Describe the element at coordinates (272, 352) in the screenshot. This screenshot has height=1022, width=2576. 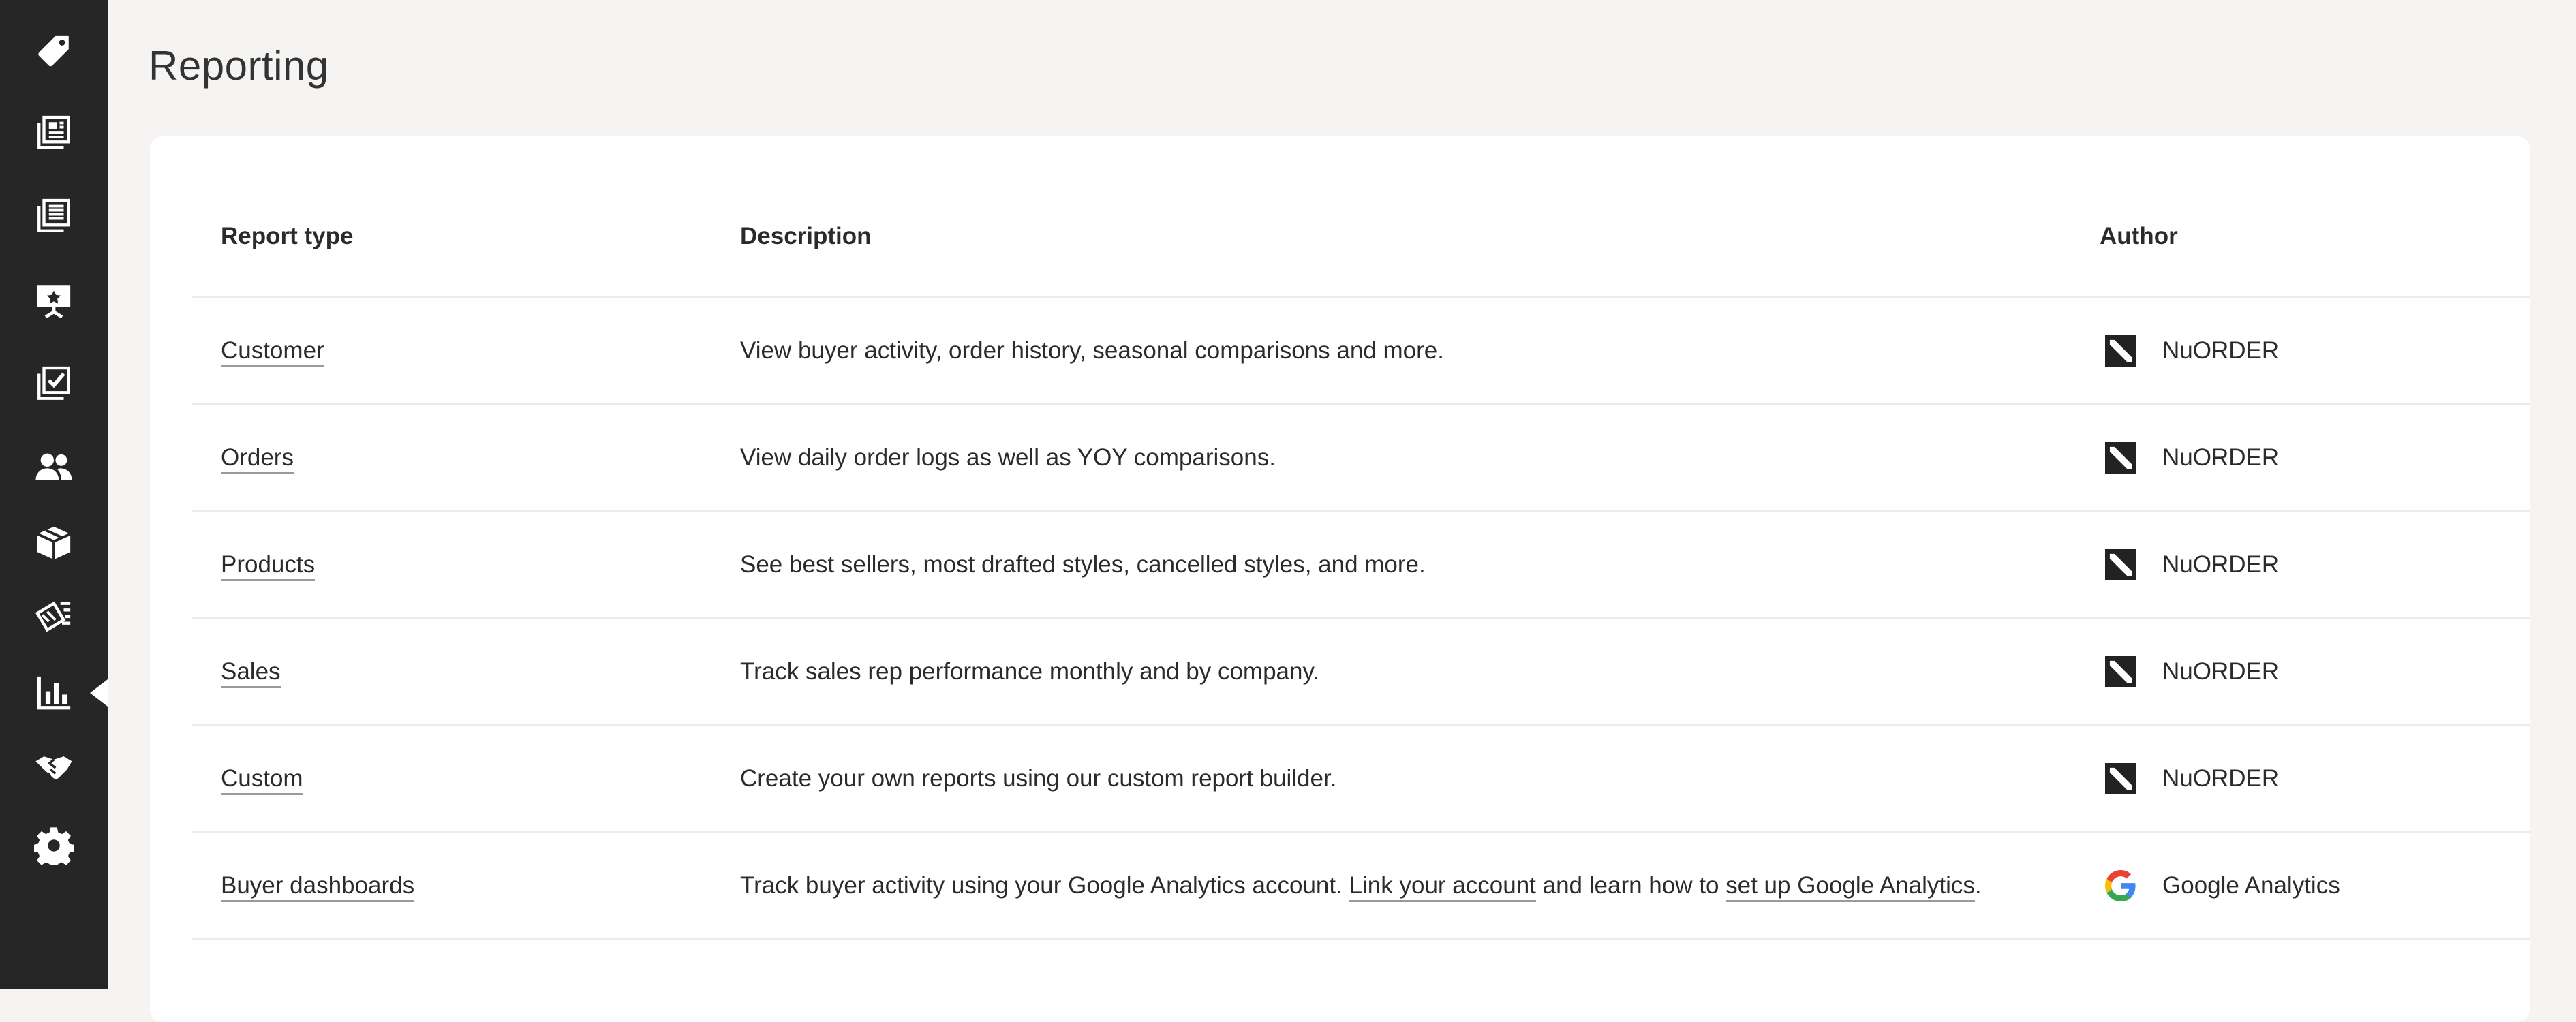
I see `report-link-customer: Customer` at that location.